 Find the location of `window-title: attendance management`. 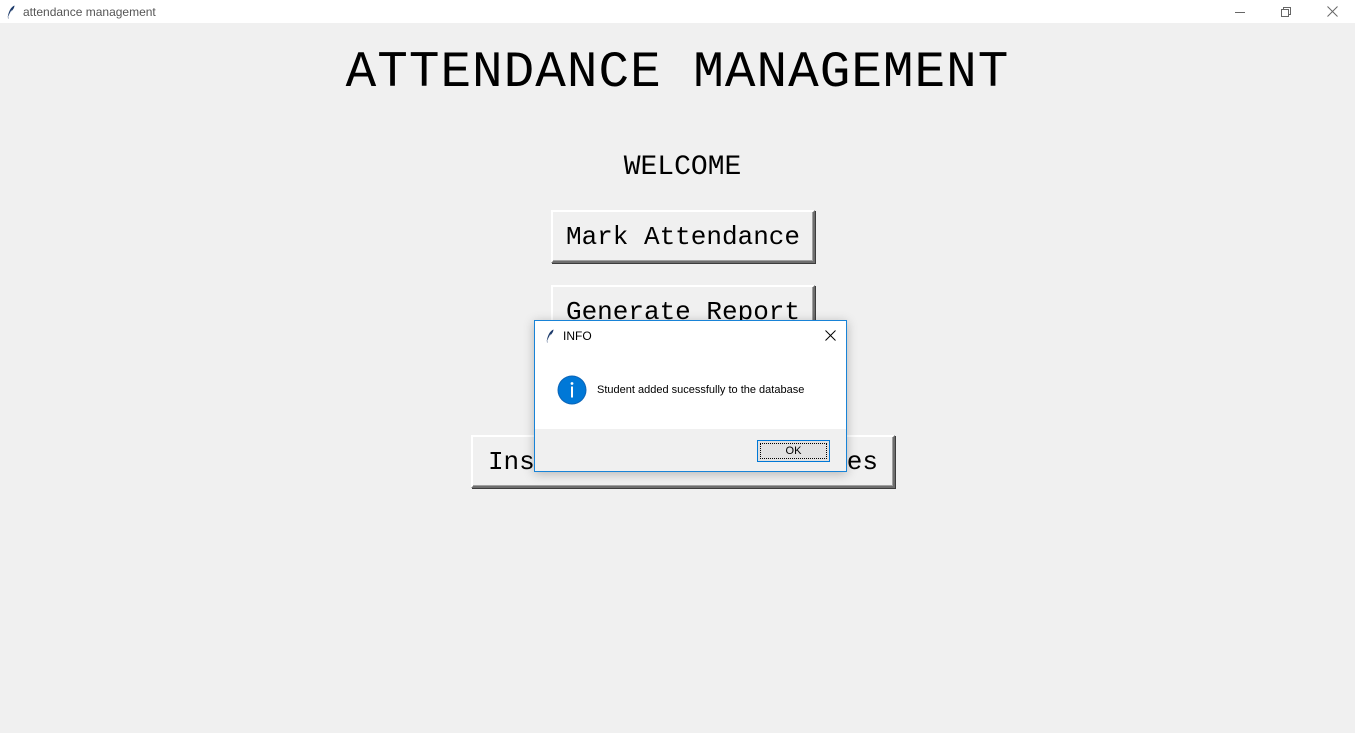

window-title: attendance management is located at coordinates (89, 11).